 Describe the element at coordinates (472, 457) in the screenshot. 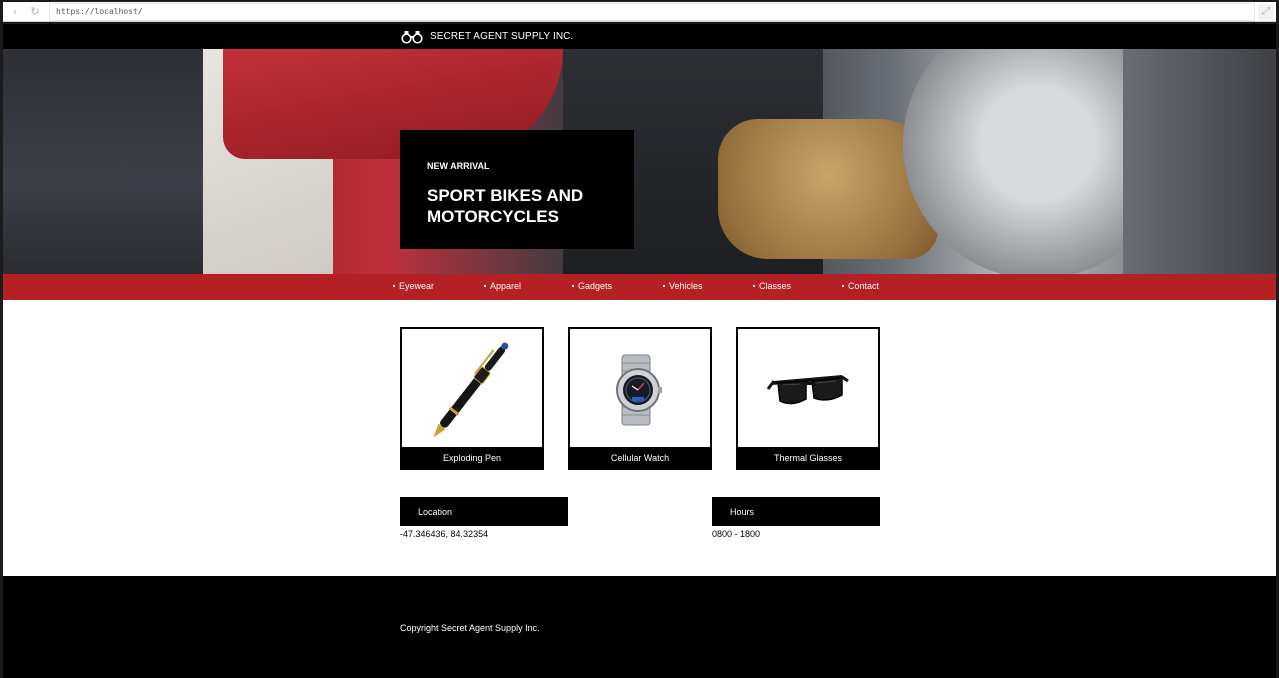

I see `product-name: Exploding Pen` at that location.